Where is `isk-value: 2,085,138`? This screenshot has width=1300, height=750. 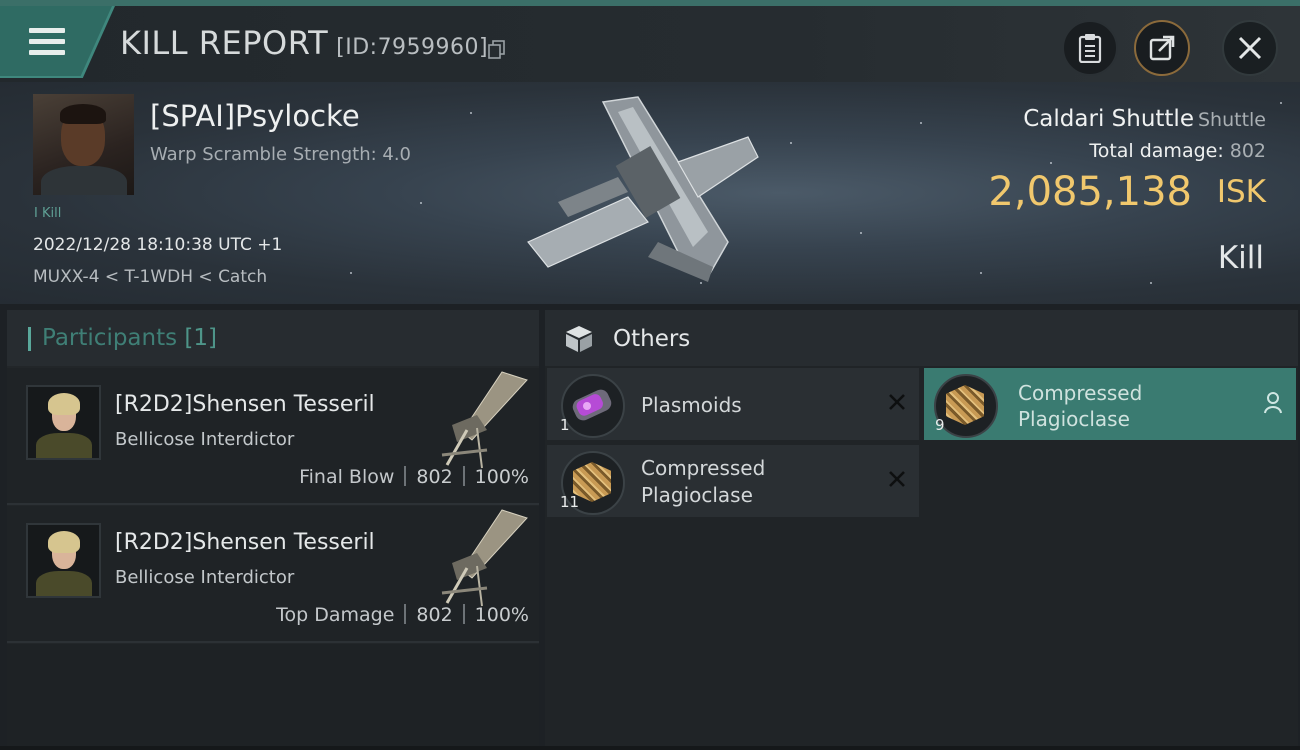 isk-value: 2,085,138 is located at coordinates (1090, 192).